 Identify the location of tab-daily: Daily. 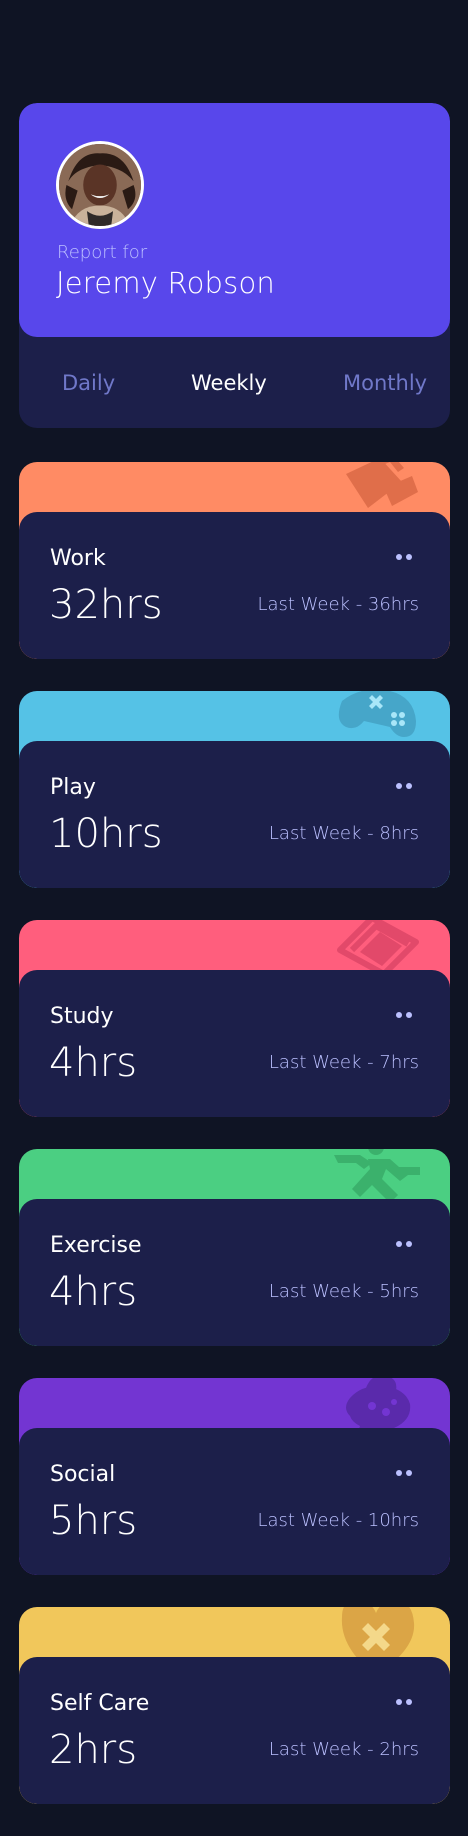
(88, 383).